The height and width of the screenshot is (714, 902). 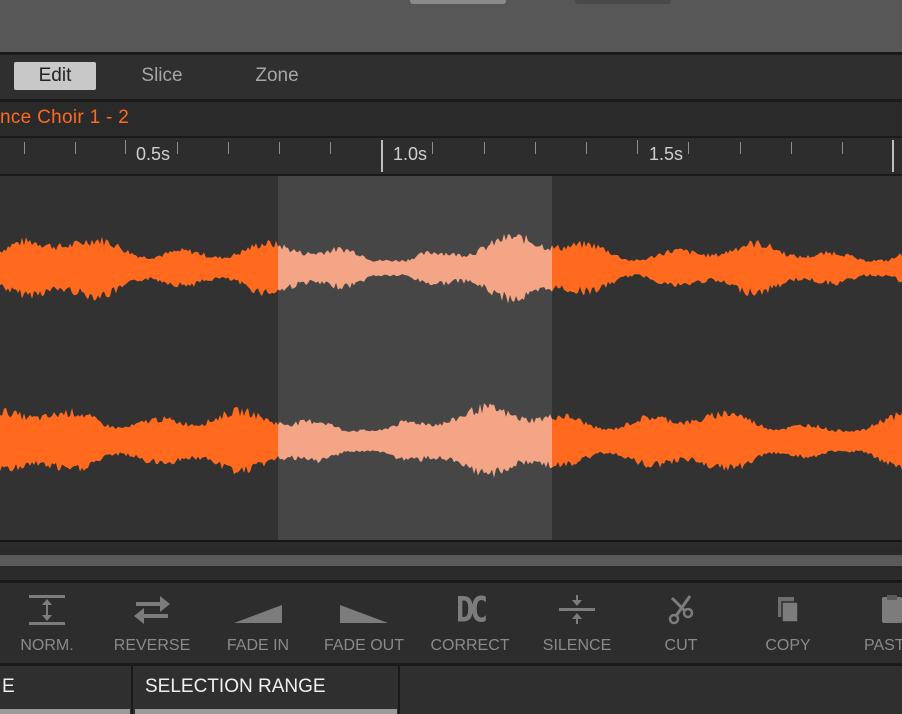 I want to click on bottom-tab-selection-range: SELECTION RANGE, so click(x=270, y=687).